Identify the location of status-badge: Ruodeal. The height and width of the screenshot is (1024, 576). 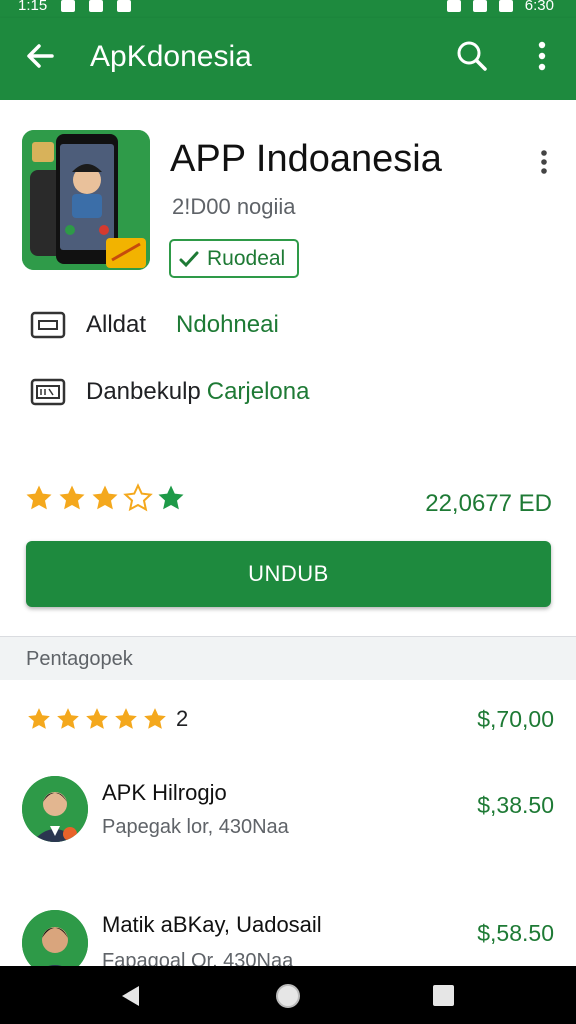
(234, 258).